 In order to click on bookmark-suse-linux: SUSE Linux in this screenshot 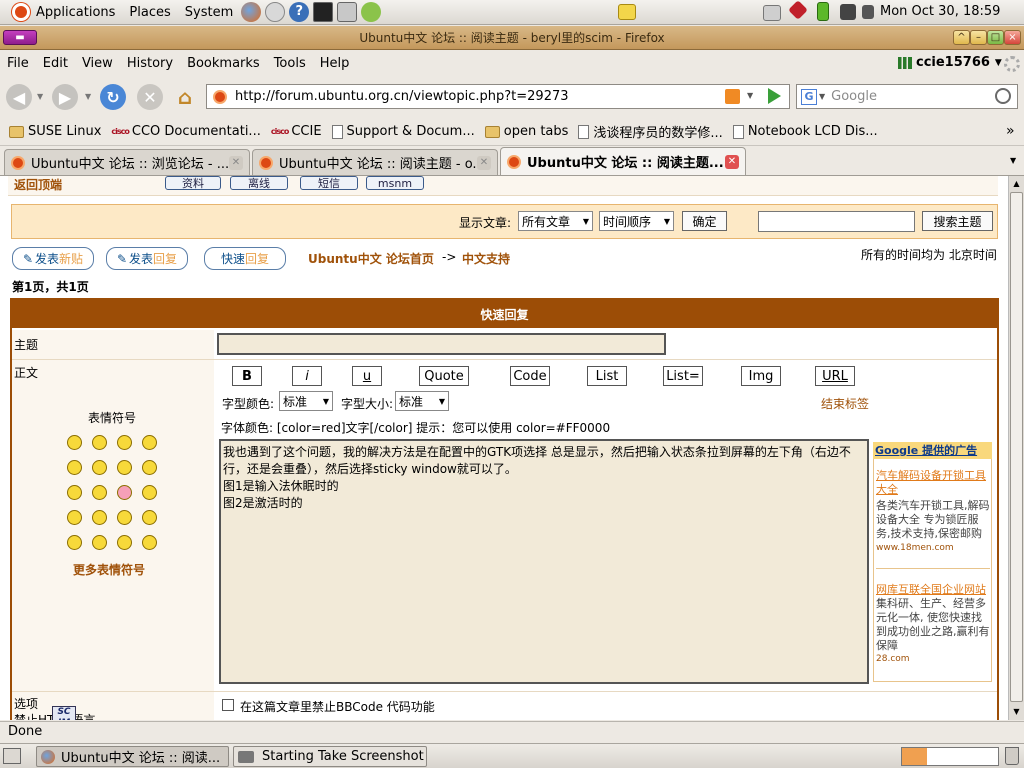, I will do `click(55, 131)`.